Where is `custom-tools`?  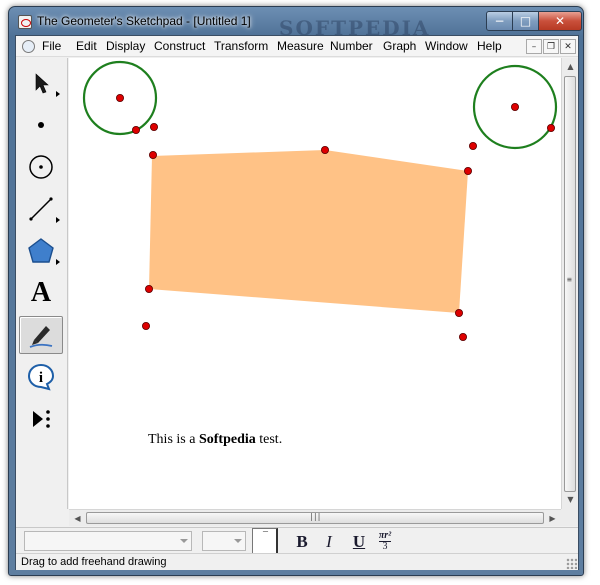 custom-tools is located at coordinates (41, 419).